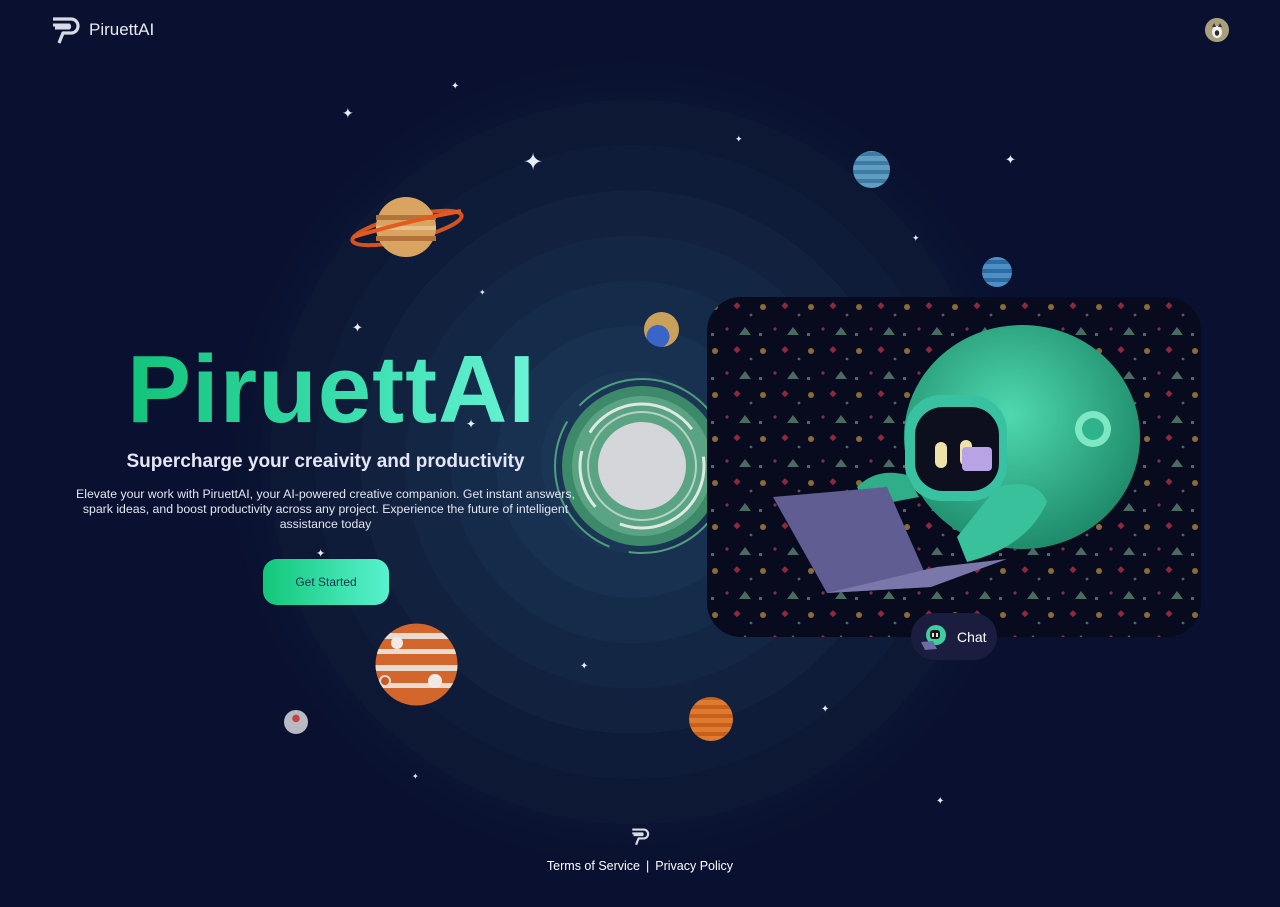  What do you see at coordinates (641, 837) in the screenshot?
I see `piruett-footer-logo-icon` at bounding box center [641, 837].